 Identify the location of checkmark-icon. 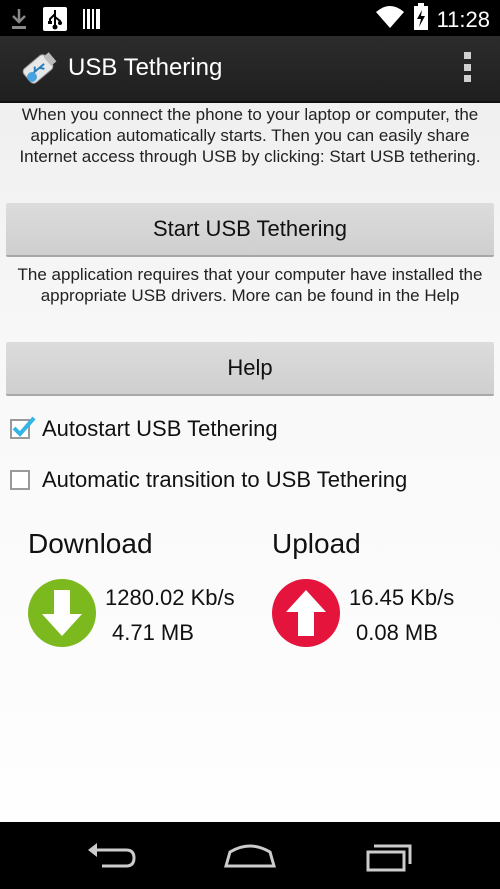
(24, 426).